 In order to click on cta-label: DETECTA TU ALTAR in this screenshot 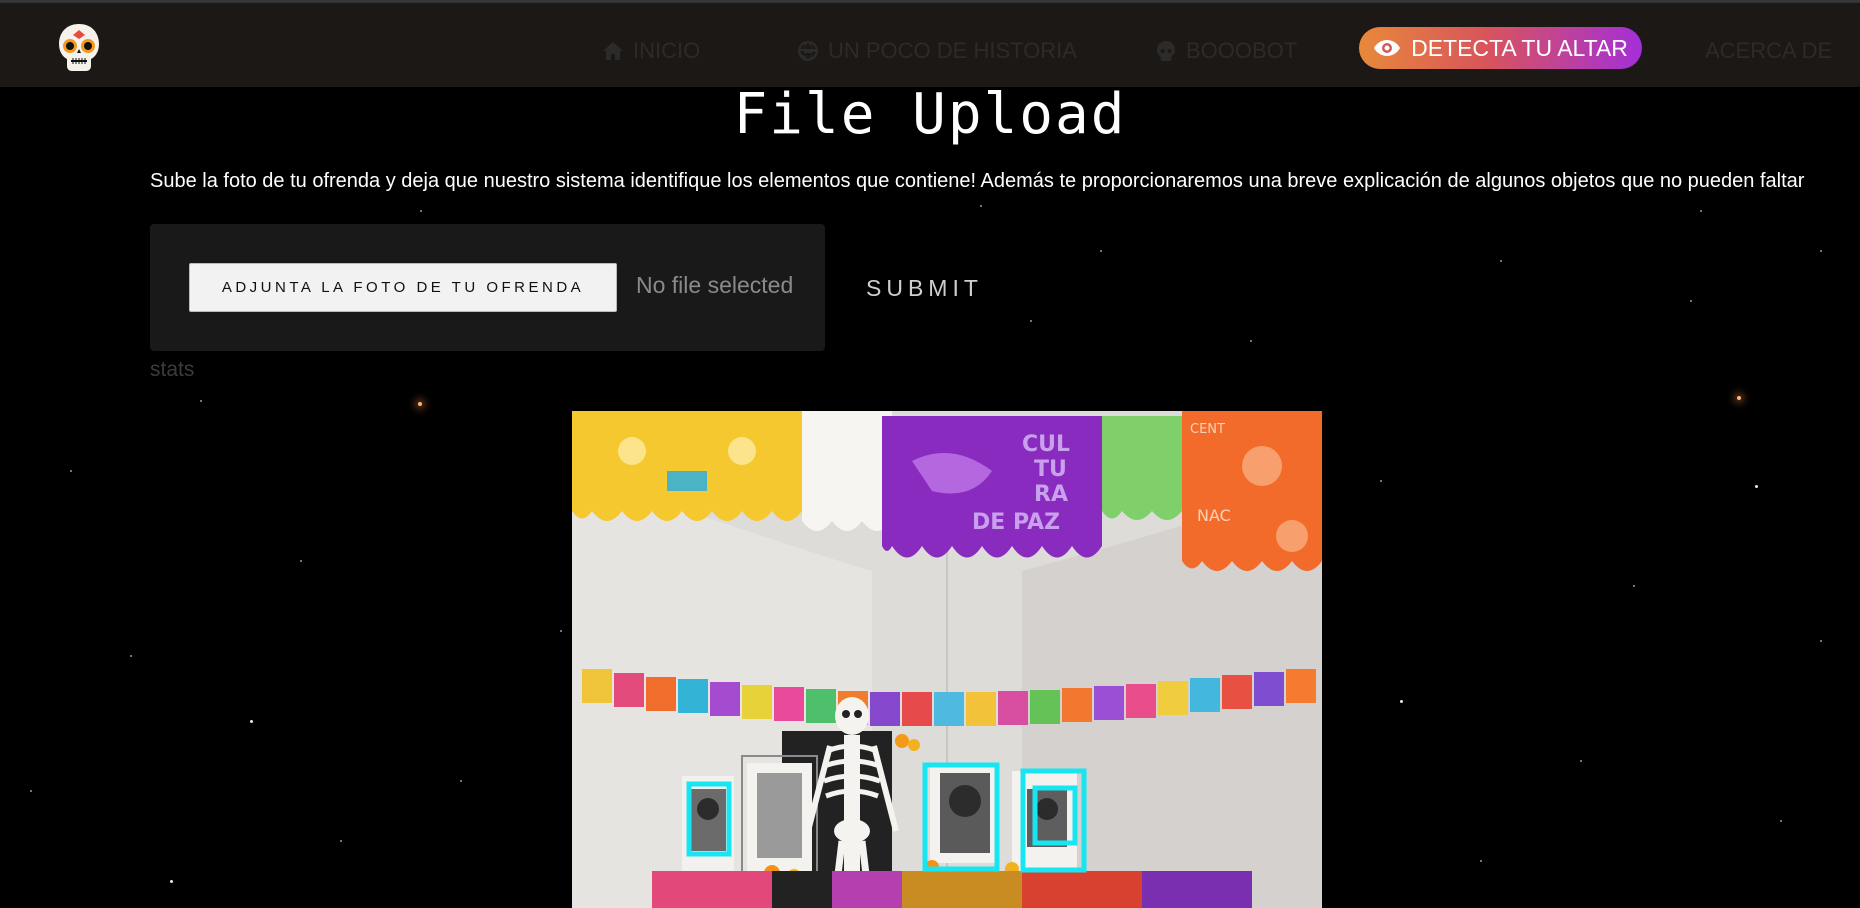, I will do `click(1519, 47)`.